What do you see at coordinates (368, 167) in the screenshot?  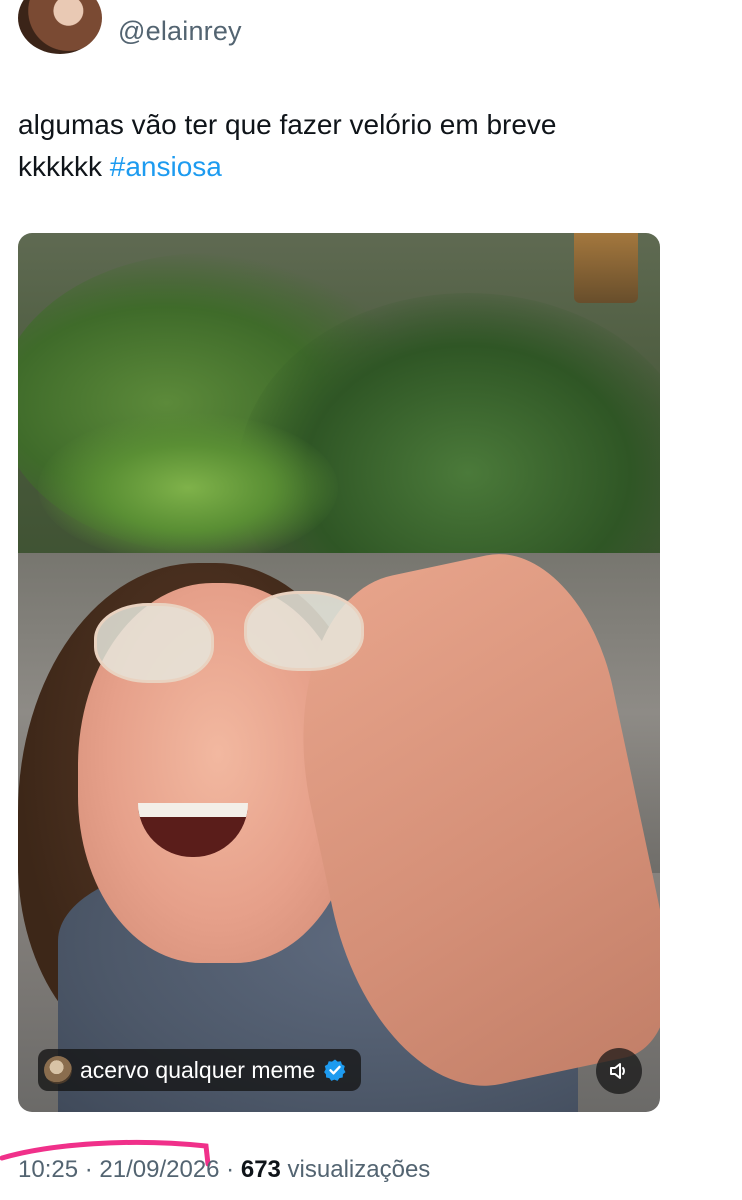 I see `tweet-text-line-2: kkkkkk #ansiosa` at bounding box center [368, 167].